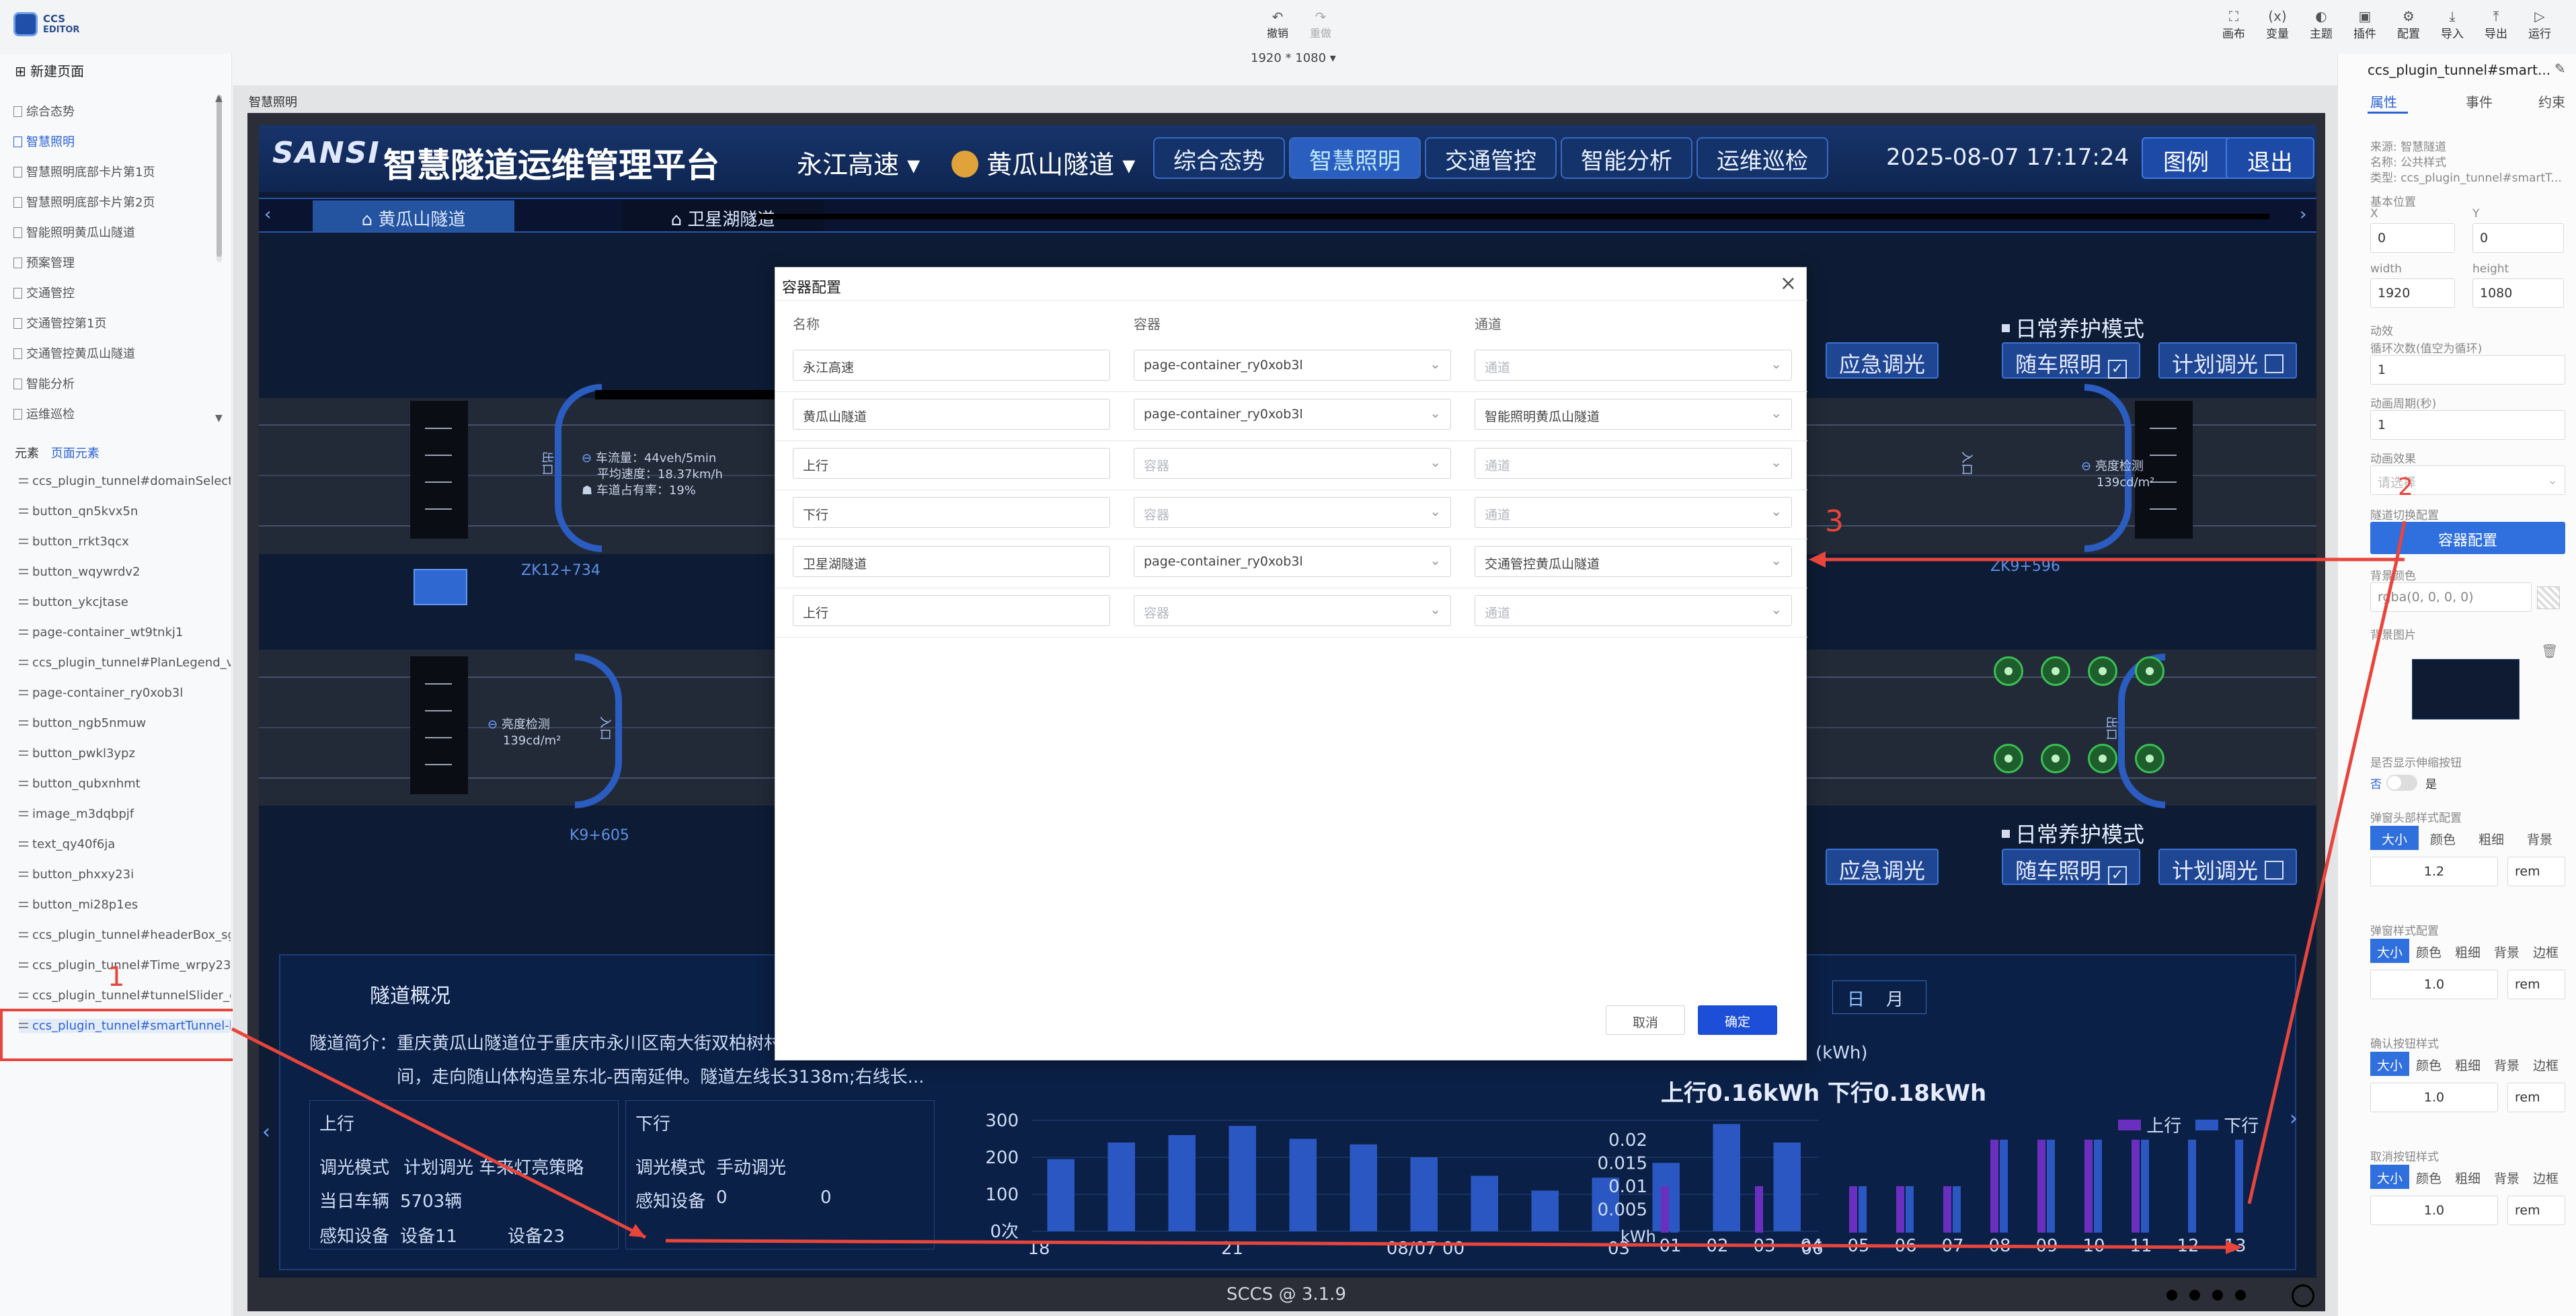  I want to click on undo-button: ↶ 撤销, so click(1277, 25).